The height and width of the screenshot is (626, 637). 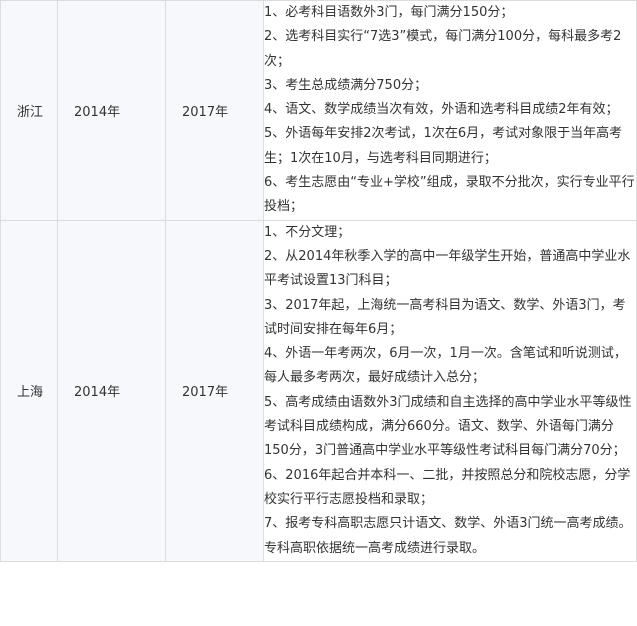 I want to click on policy-item: 3、考生总成绩满分750分；, so click(x=346, y=85).